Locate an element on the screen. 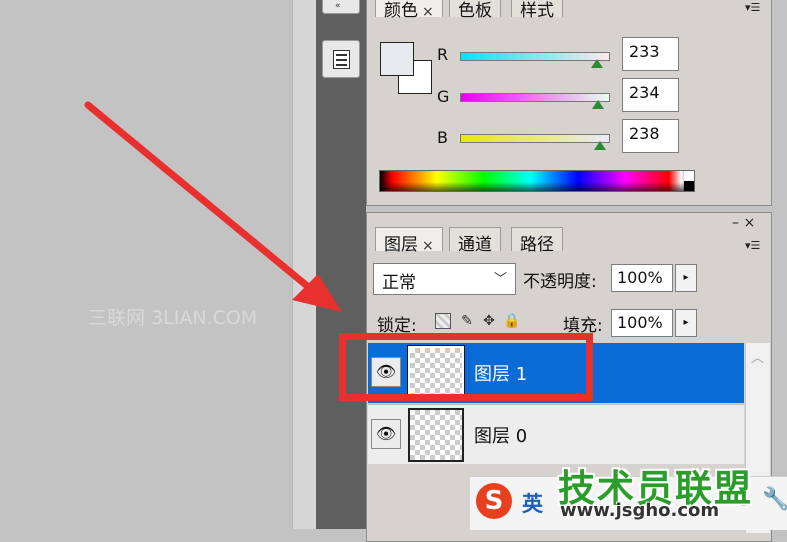 This screenshot has width=787, height=542. sogou-logo-icon: S is located at coordinates (494, 501).